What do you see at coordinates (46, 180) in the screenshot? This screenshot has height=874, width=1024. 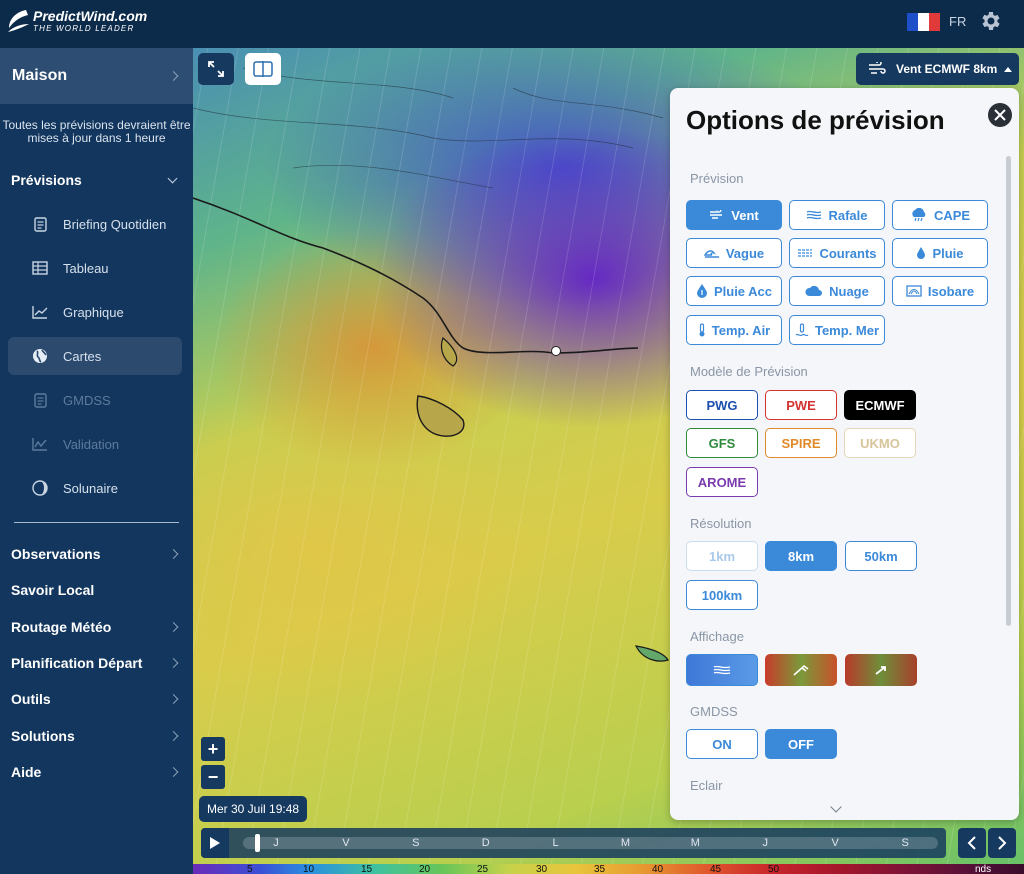 I see `sidebar-section-label: Prévisions` at bounding box center [46, 180].